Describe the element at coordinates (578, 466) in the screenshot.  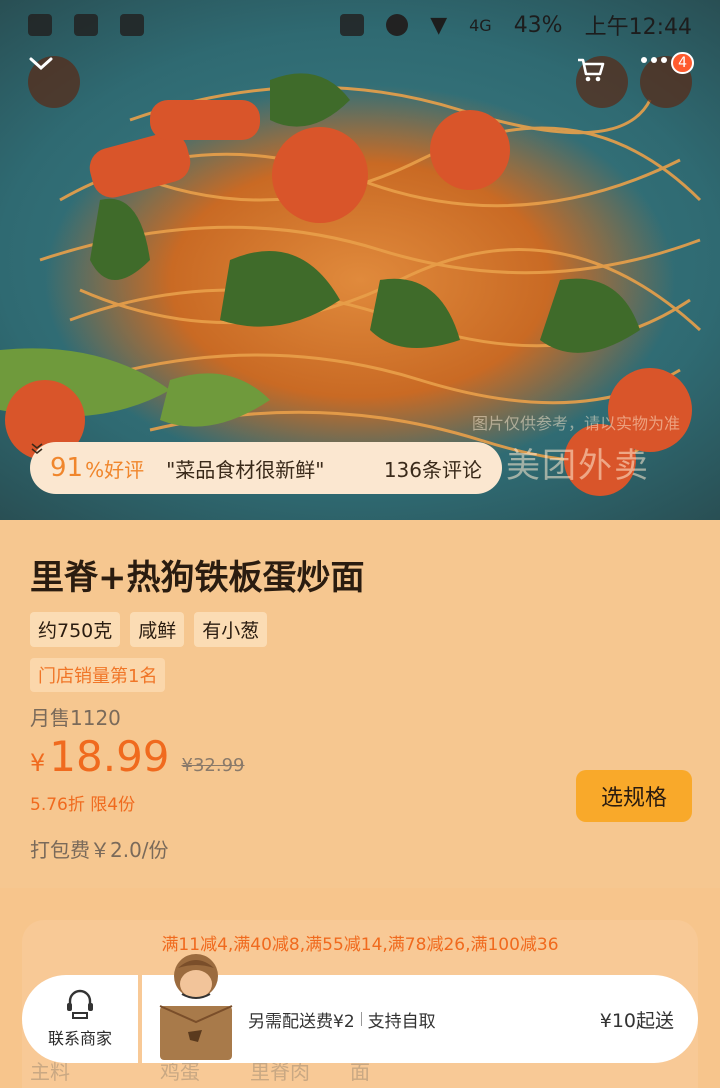
I see `watermark-text: 美团外卖` at that location.